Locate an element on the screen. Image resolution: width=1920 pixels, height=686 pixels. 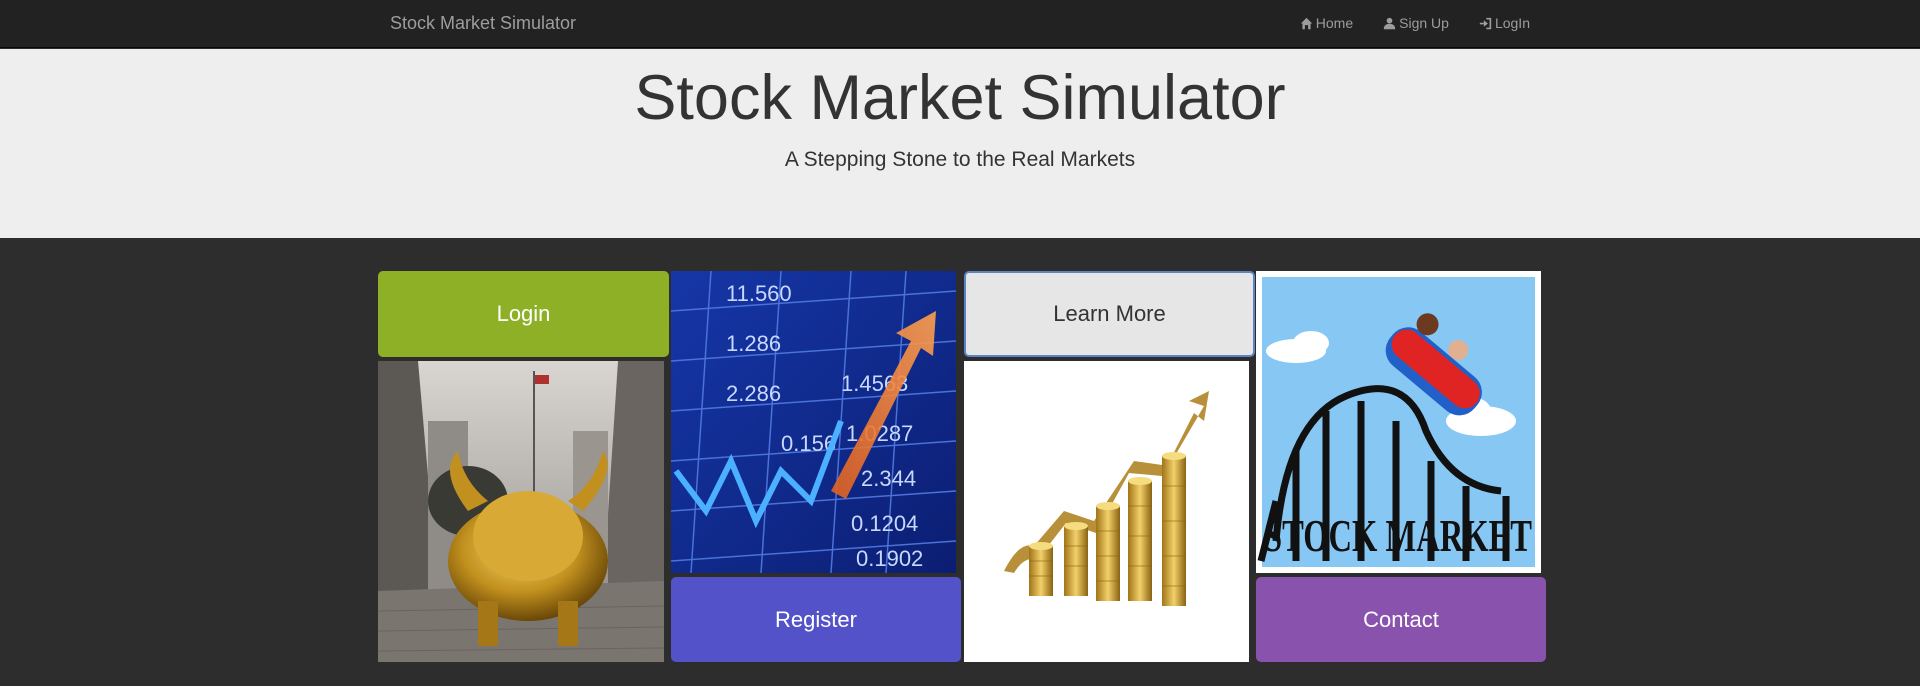
nav-login-link: LogIn is located at coordinates (1497, 23).